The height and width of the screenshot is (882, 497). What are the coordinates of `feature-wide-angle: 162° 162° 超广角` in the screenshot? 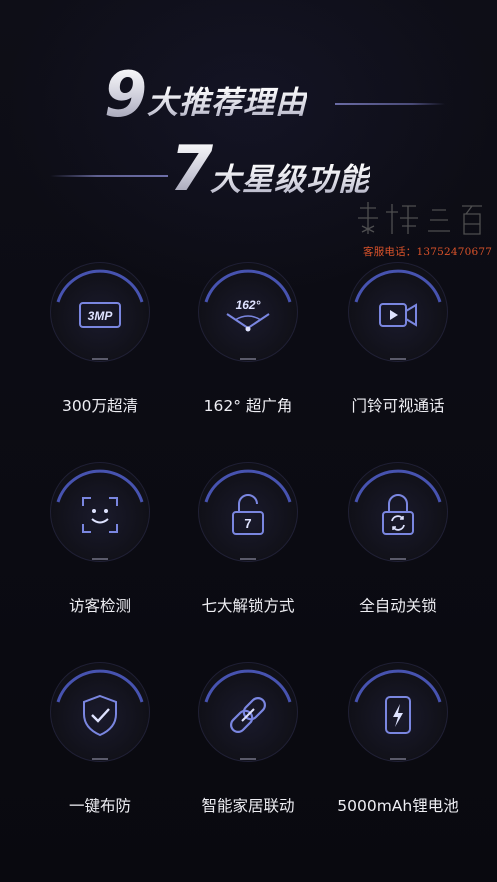 It's located at (248, 343).